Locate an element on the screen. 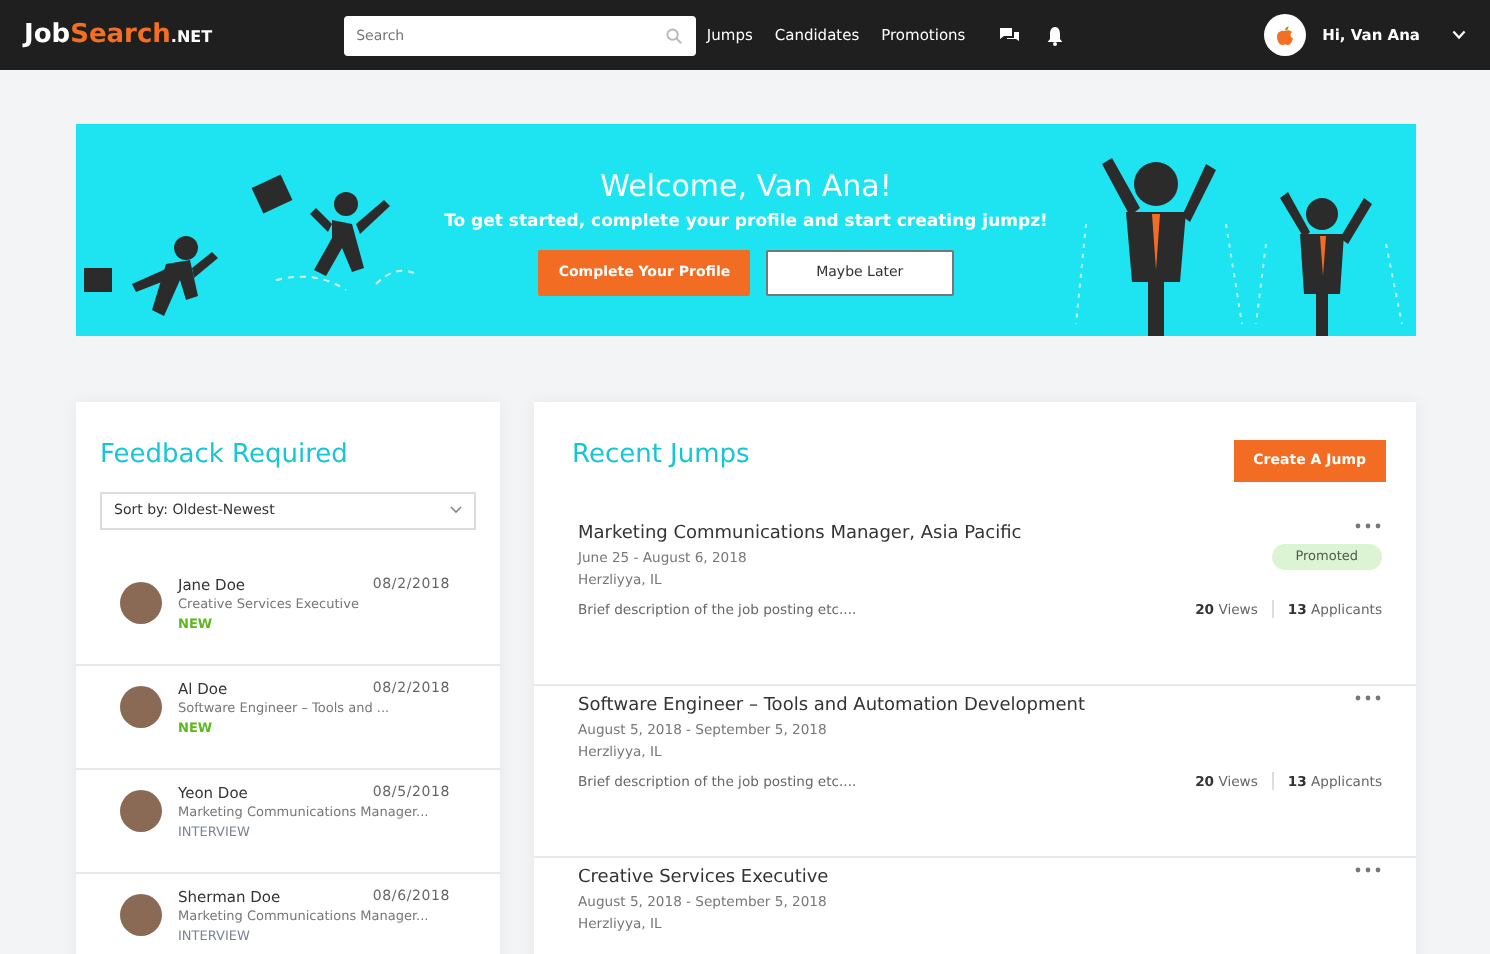  profile-avatar is located at coordinates (1285, 35).